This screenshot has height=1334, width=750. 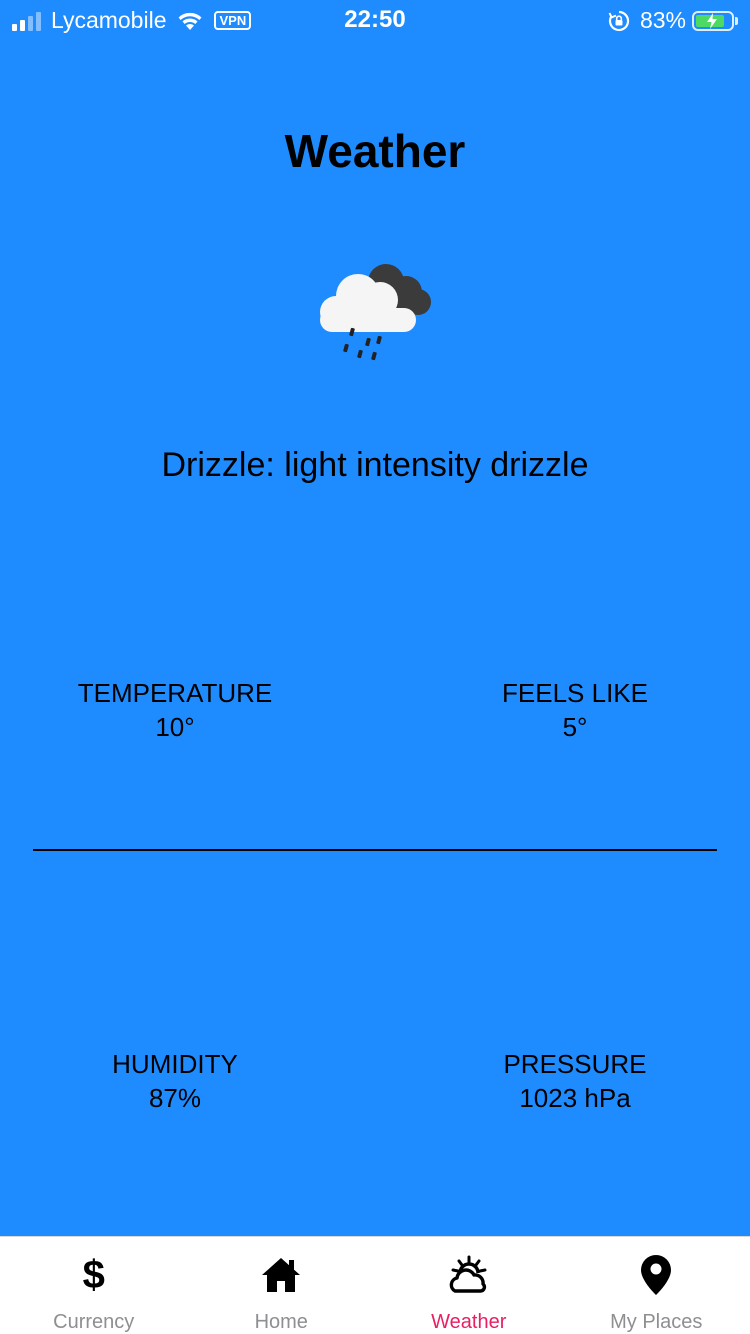 I want to click on humidity-label: HUMIDITY, so click(x=175, y=1064).